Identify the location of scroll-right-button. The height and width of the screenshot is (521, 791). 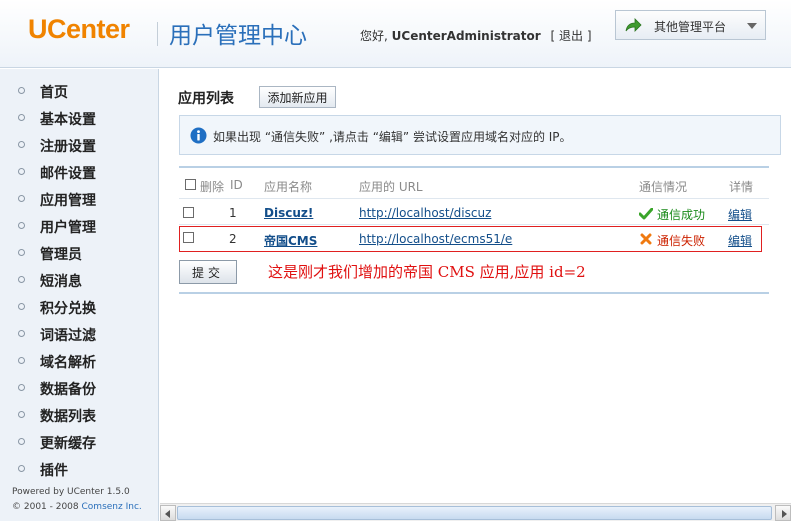
(783, 513).